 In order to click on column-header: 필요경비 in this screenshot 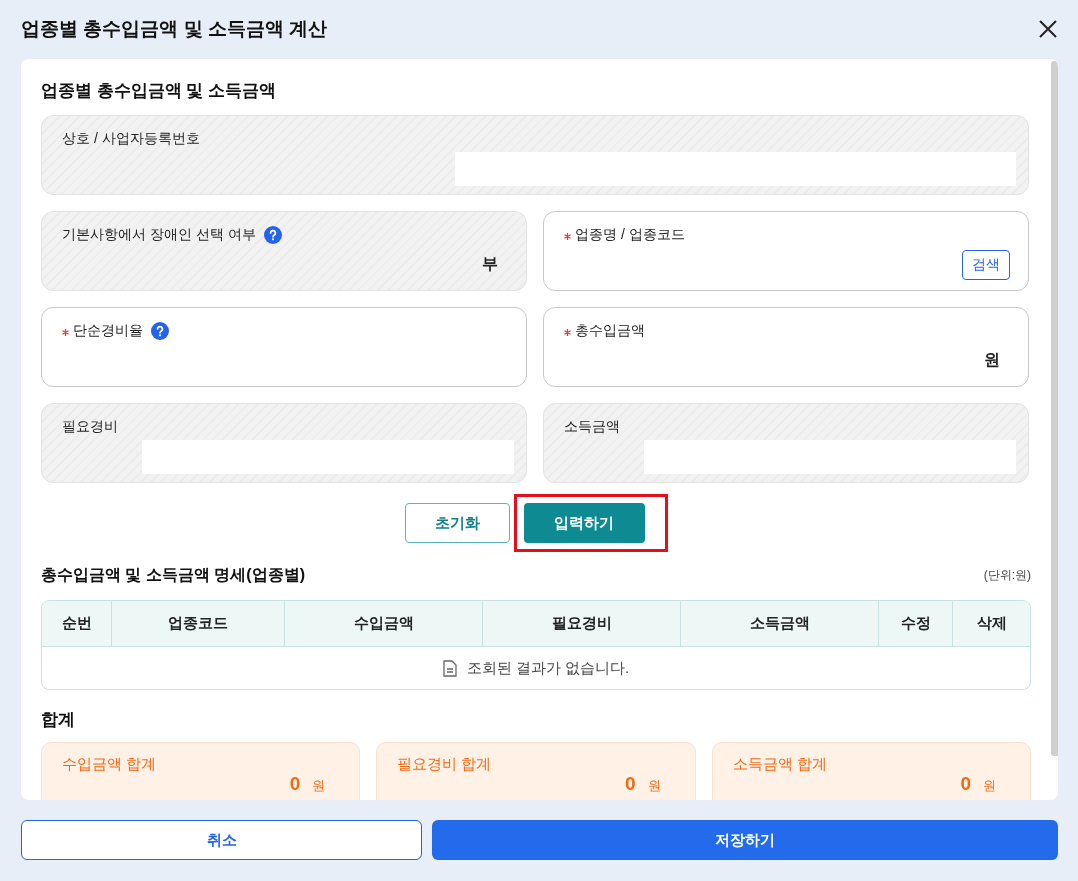, I will do `click(582, 623)`.